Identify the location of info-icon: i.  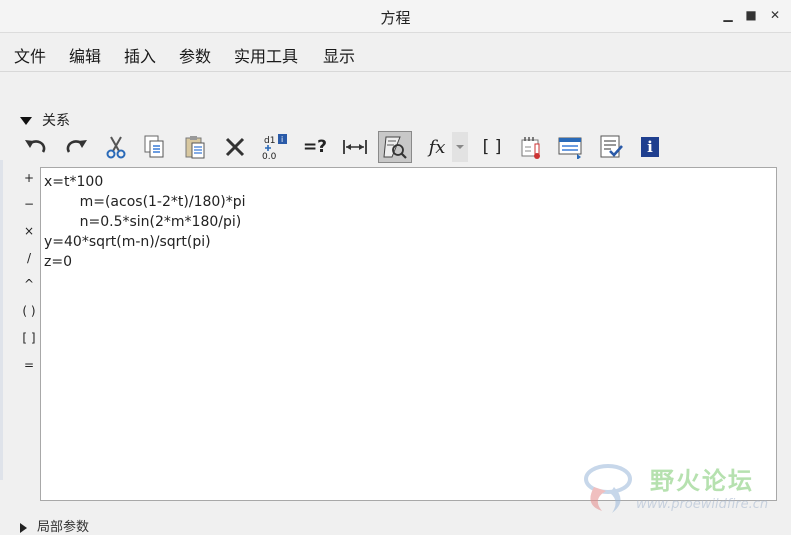
(650, 147).